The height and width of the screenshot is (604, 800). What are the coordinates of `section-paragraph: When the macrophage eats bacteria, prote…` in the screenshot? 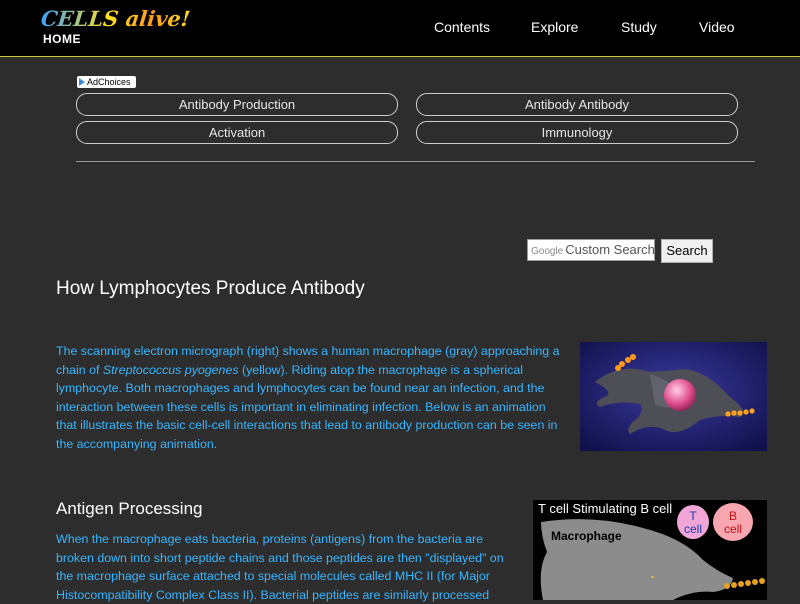 It's located at (280, 567).